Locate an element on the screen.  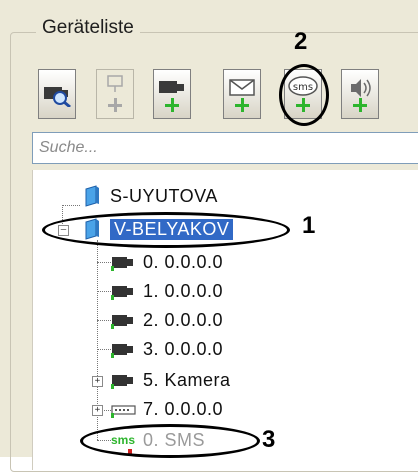
mail-add-icon is located at coordinates (242, 87).